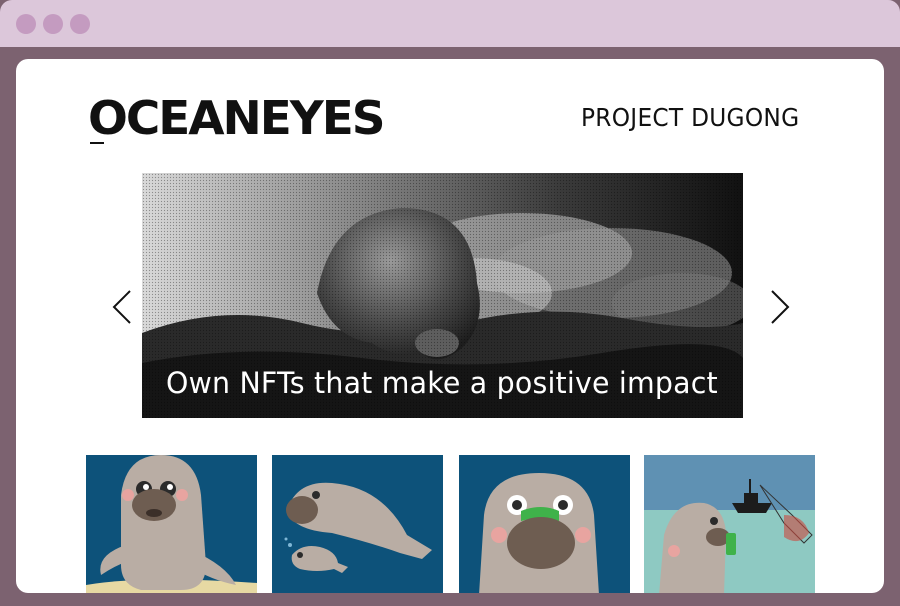 The width and height of the screenshot is (900, 606). I want to click on dugong-calf-illustration, so click(357, 524).